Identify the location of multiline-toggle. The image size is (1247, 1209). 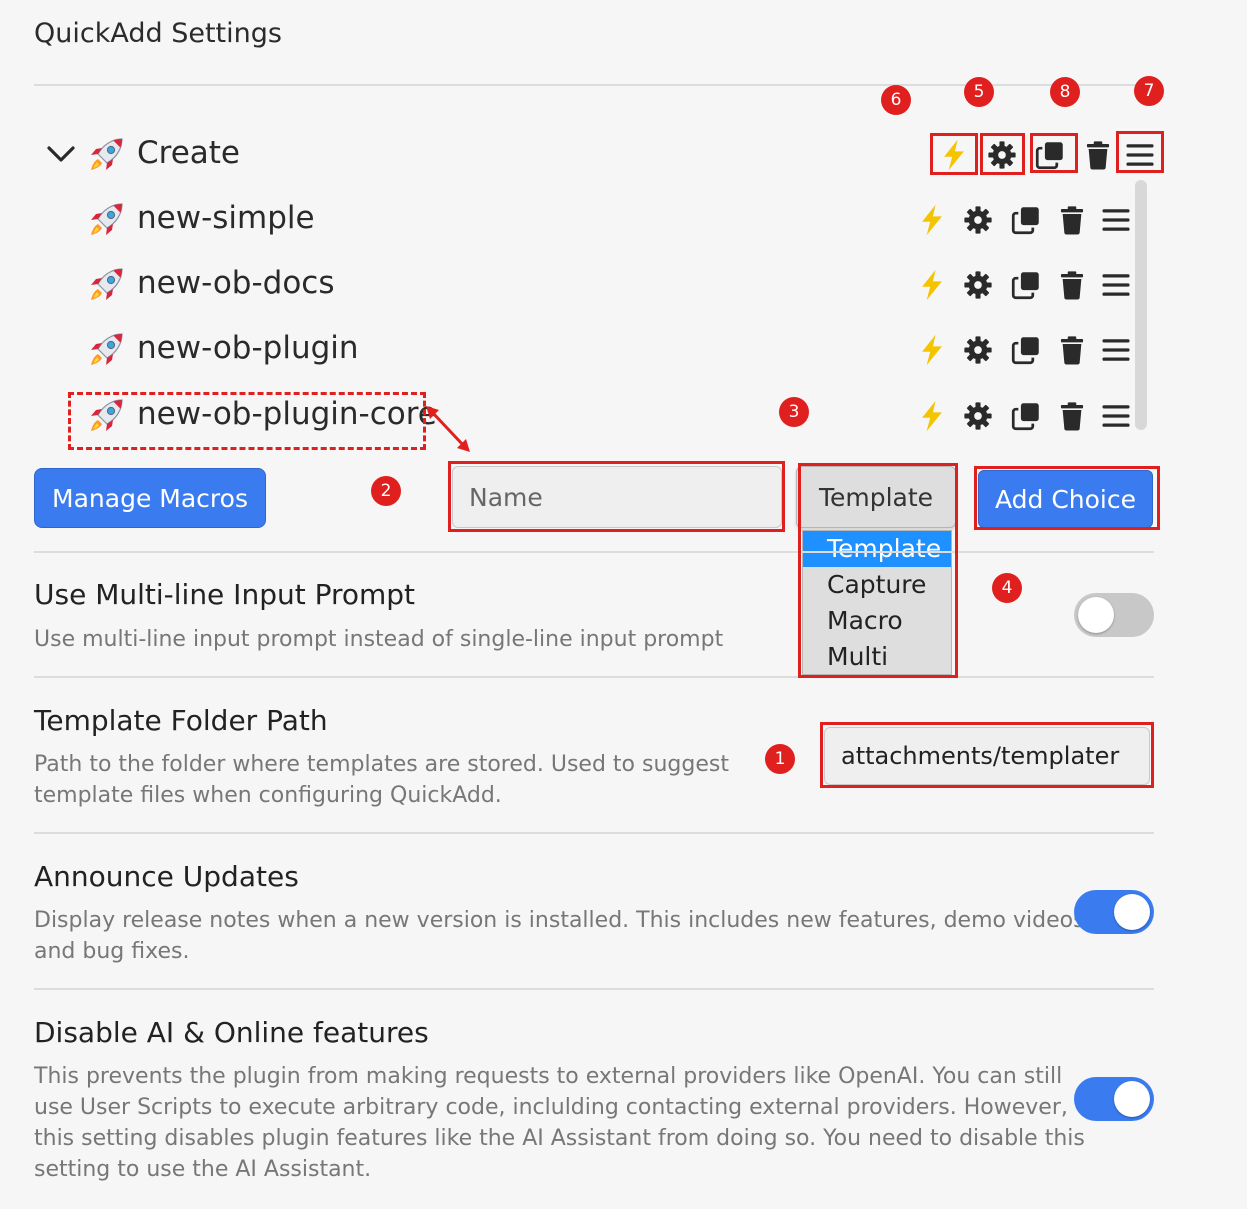
(1114, 615).